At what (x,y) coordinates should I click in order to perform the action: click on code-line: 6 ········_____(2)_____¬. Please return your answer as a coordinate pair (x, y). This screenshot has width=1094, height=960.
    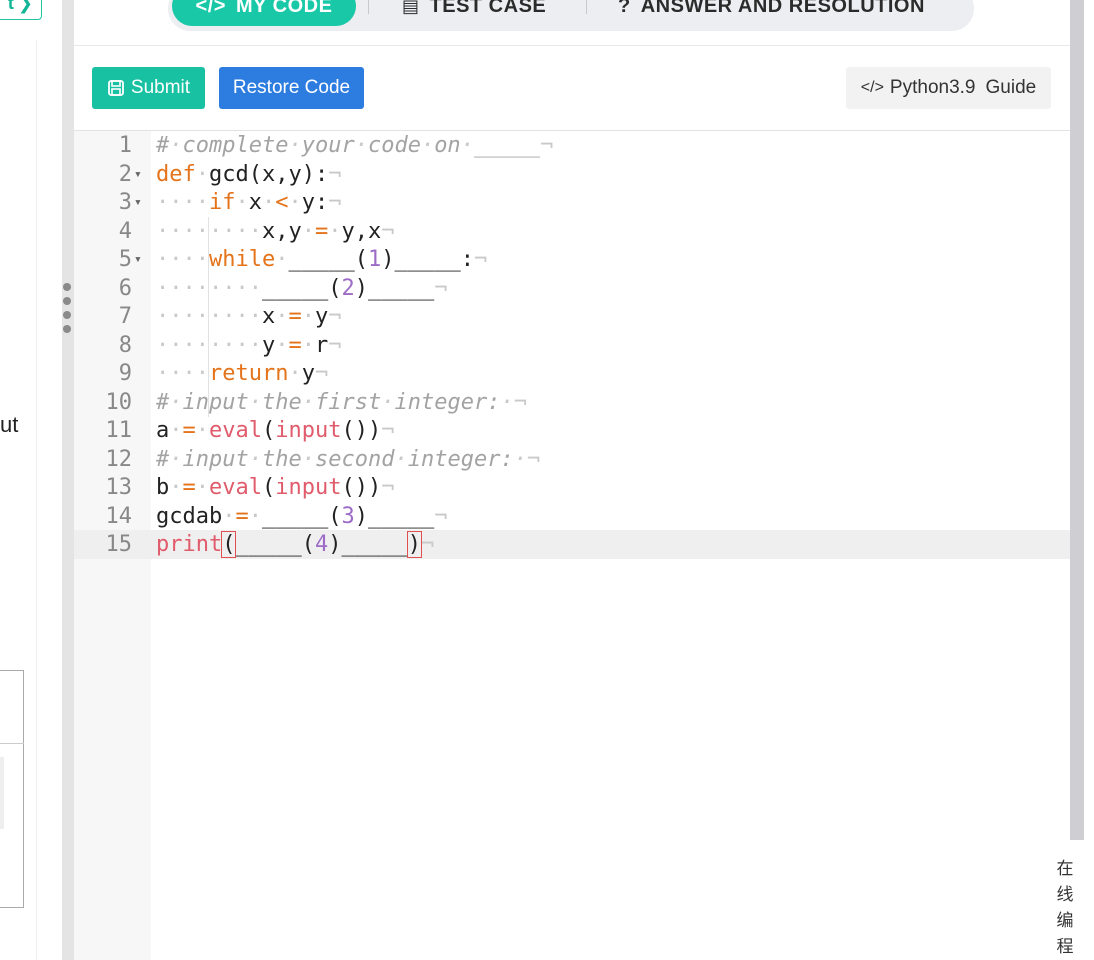
    Looking at the image, I should click on (572, 289).